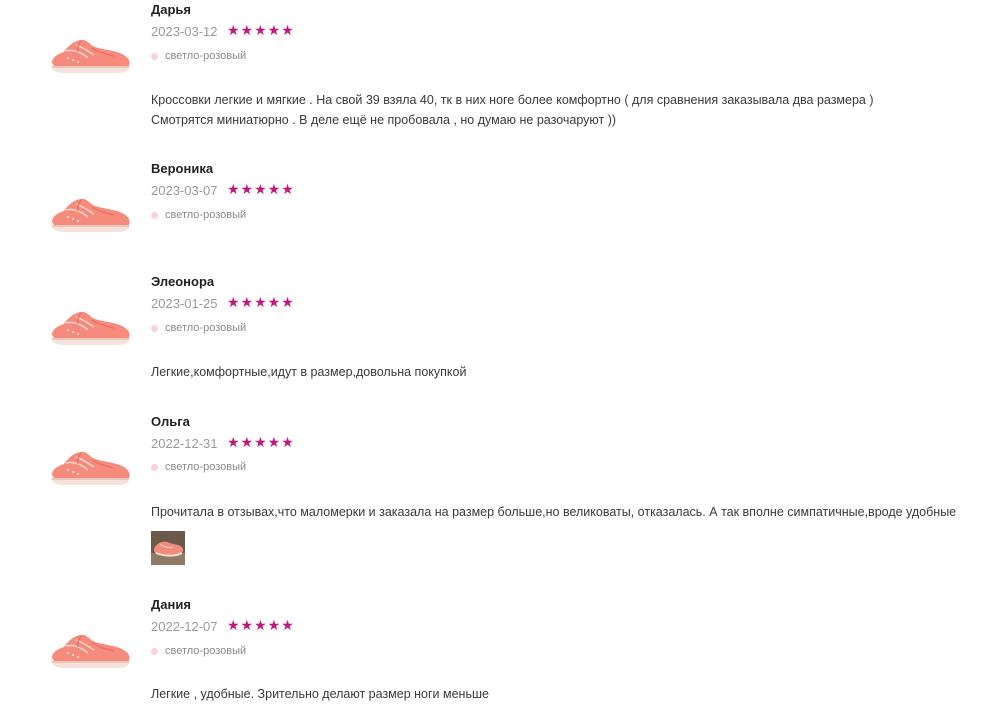  Describe the element at coordinates (183, 281) in the screenshot. I see `review-author: Элеонора` at that location.